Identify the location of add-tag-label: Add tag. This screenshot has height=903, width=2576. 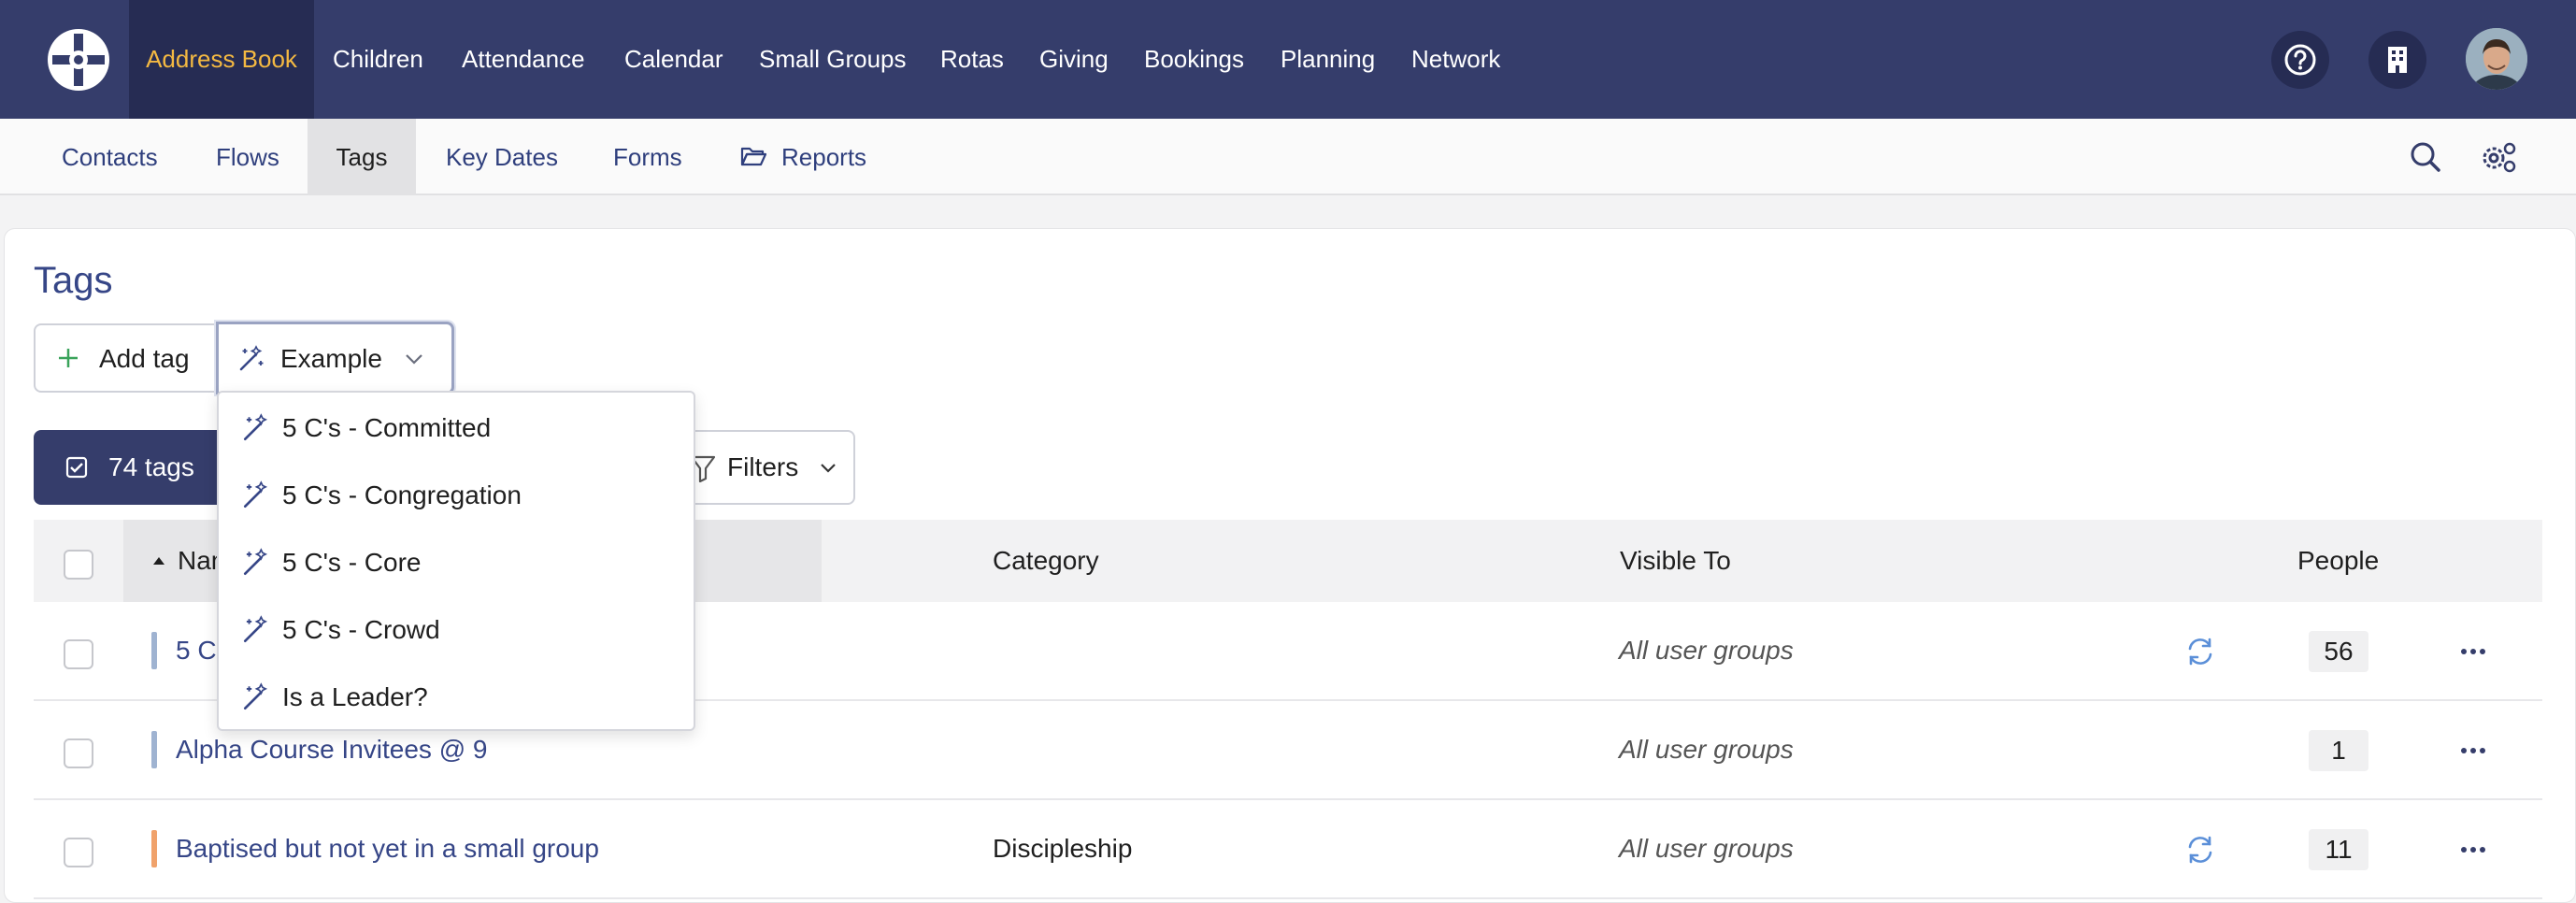
(144, 358).